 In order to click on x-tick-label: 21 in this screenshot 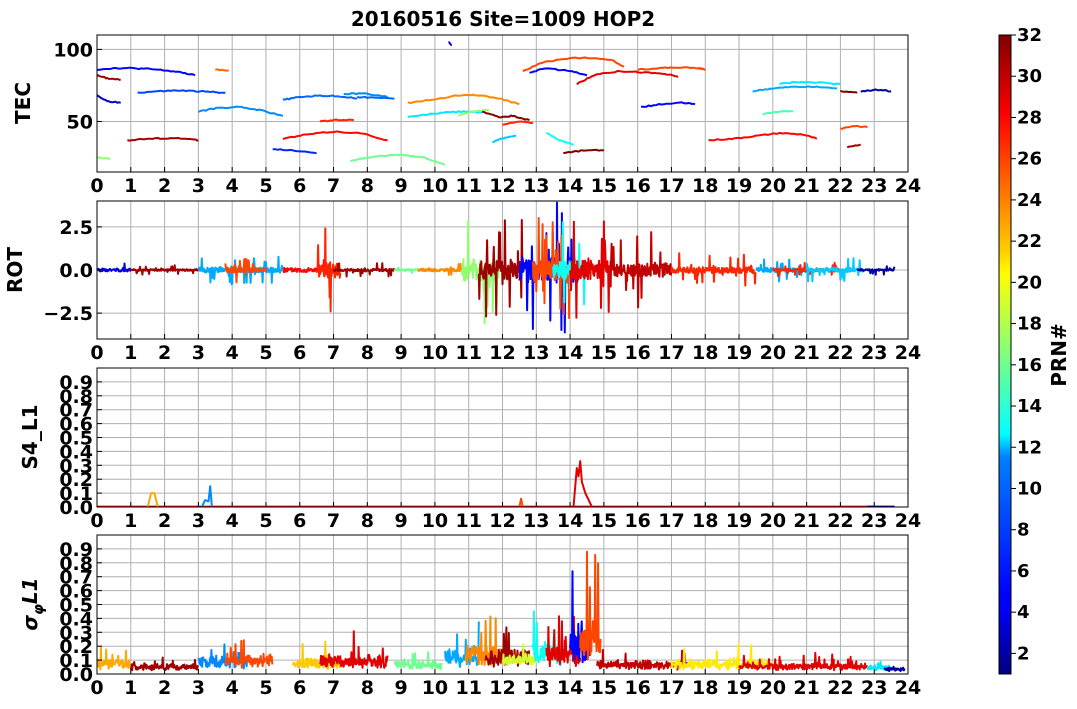, I will do `click(806, 353)`.